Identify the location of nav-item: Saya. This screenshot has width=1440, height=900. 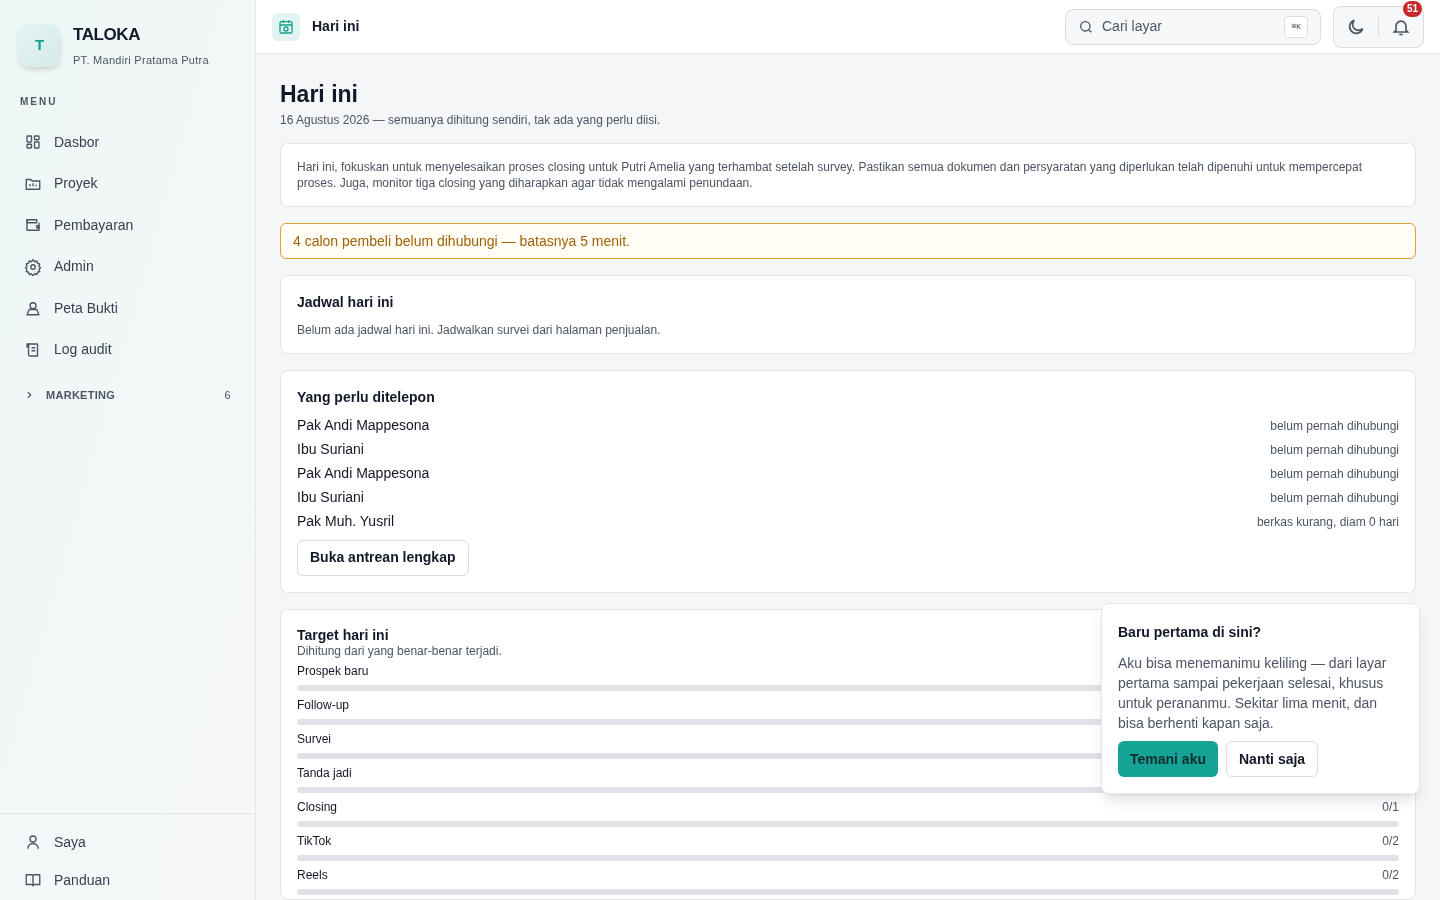
(127, 842).